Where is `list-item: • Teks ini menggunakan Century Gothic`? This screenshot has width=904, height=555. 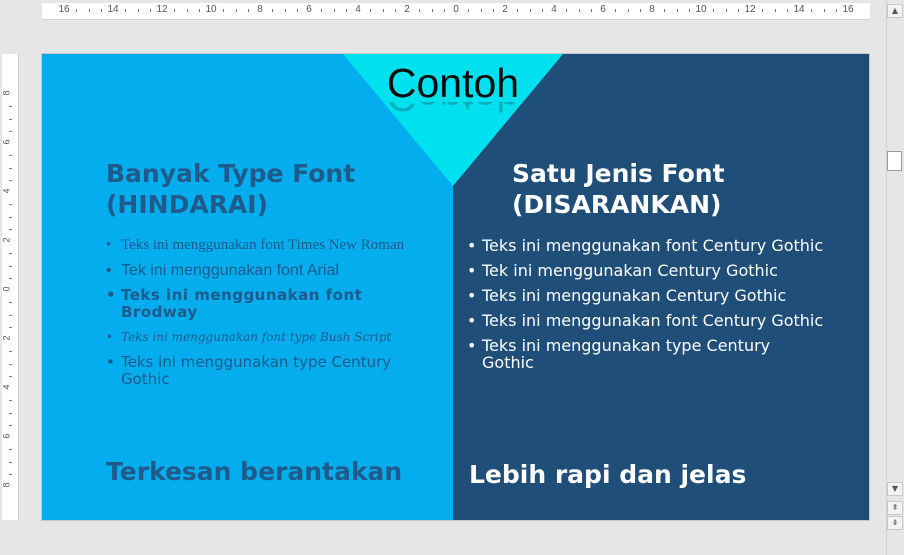
list-item: • Teks ini menggunakan Century Gothic is located at coordinates (627, 295).